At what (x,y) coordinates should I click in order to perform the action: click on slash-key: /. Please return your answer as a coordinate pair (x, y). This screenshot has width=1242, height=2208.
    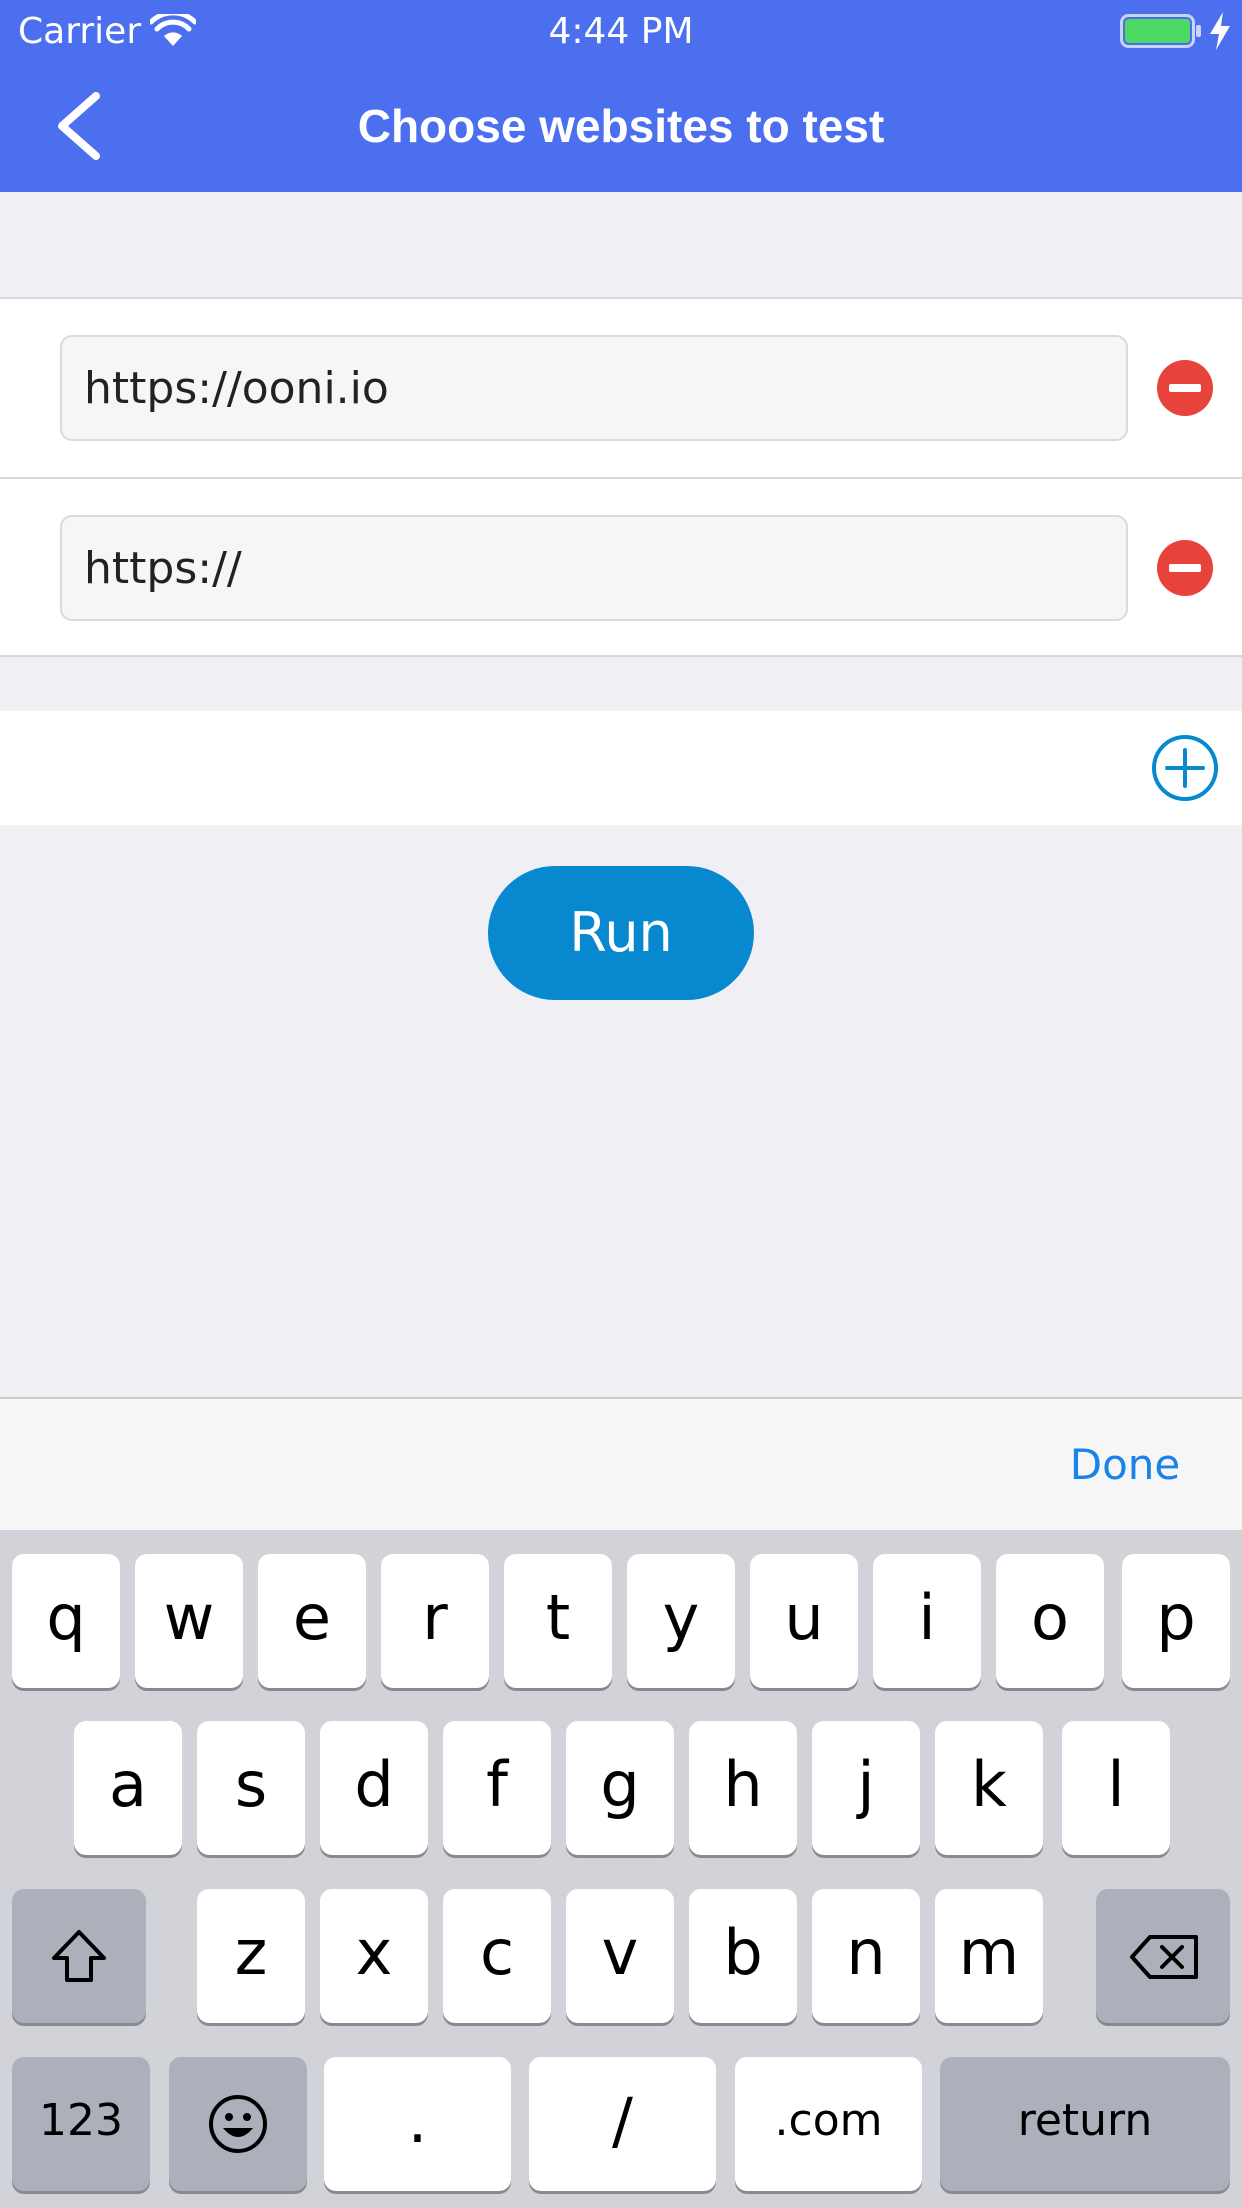
    Looking at the image, I should click on (622, 2124).